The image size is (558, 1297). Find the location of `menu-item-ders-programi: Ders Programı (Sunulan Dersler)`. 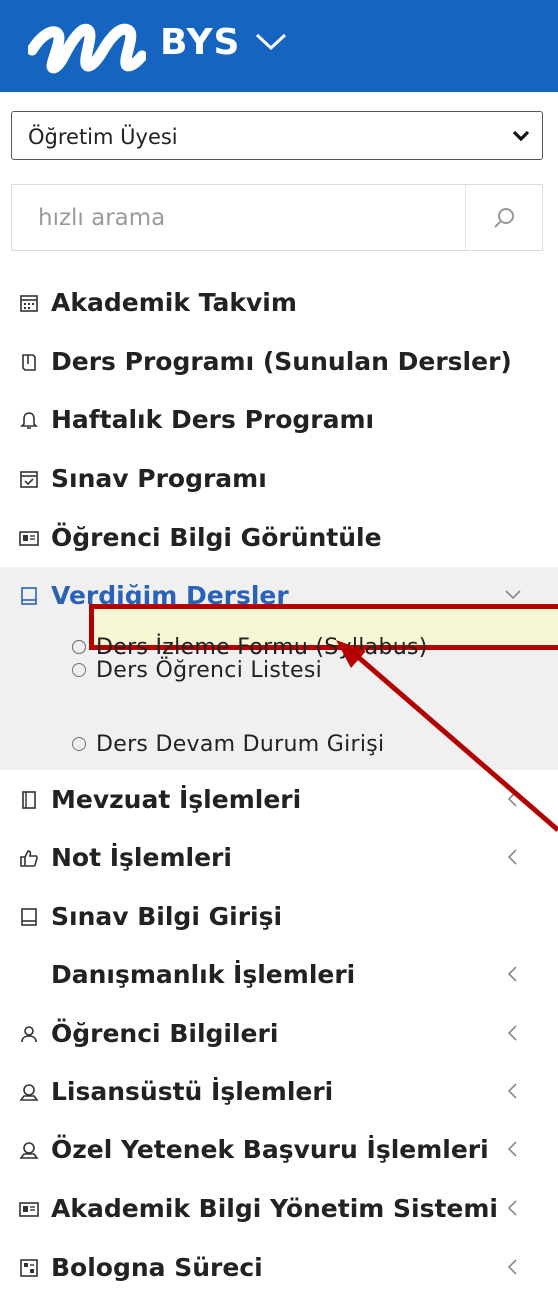

menu-item-ders-programi: Ders Programı (Sunulan Dersler) is located at coordinates (279, 362).